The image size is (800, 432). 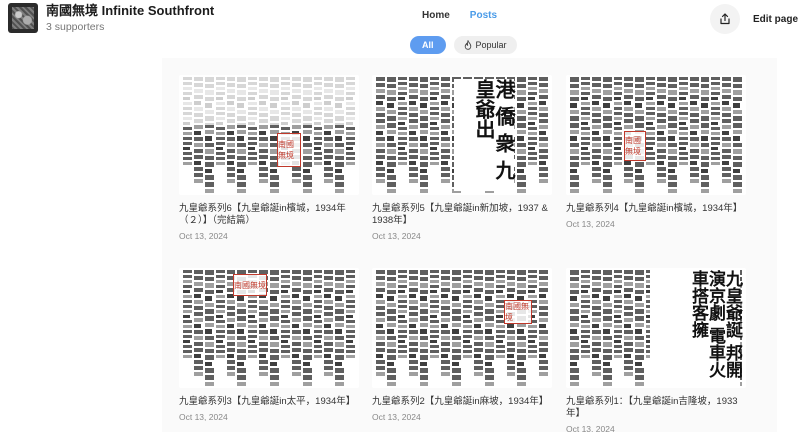 I want to click on supporter-count: 3 supporters, so click(x=75, y=27).